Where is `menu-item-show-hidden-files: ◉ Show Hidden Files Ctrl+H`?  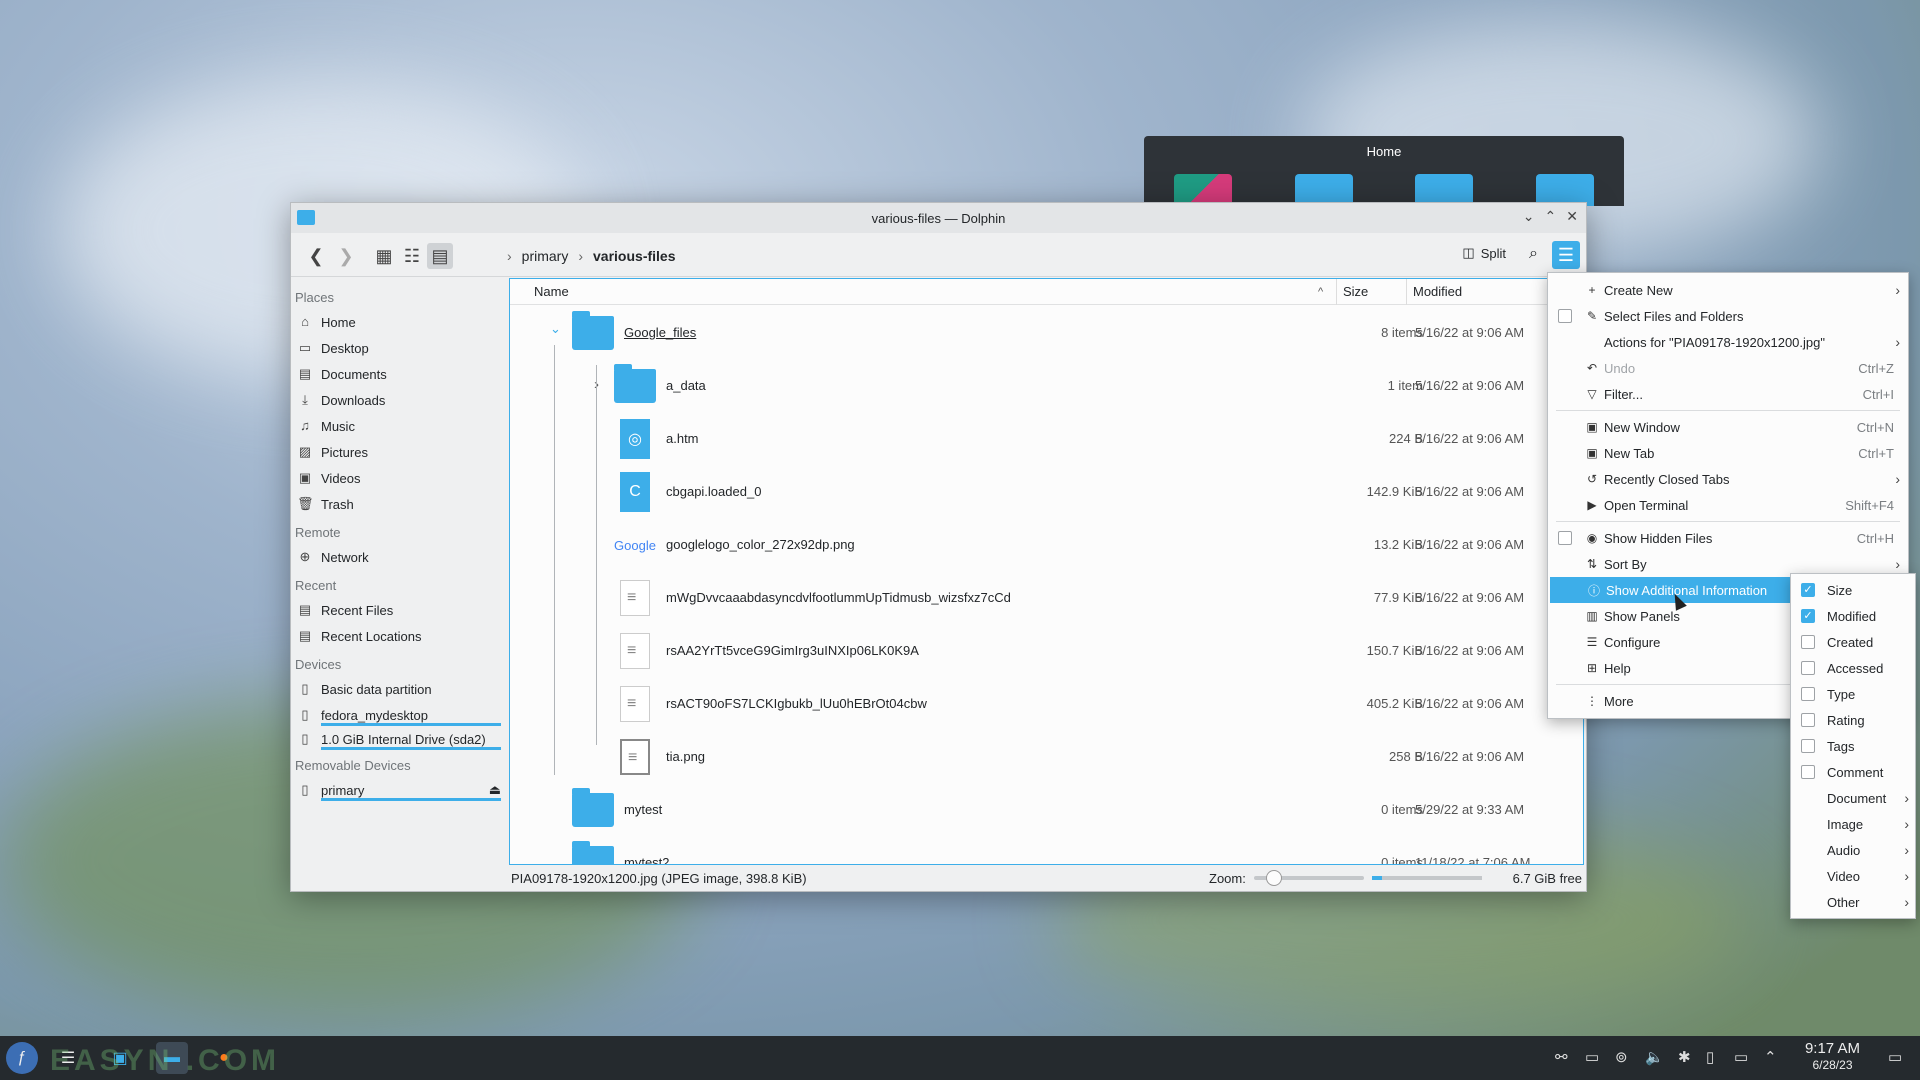
menu-item-show-hidden-files: ◉ Show Hidden Files Ctrl+H is located at coordinates (1728, 538).